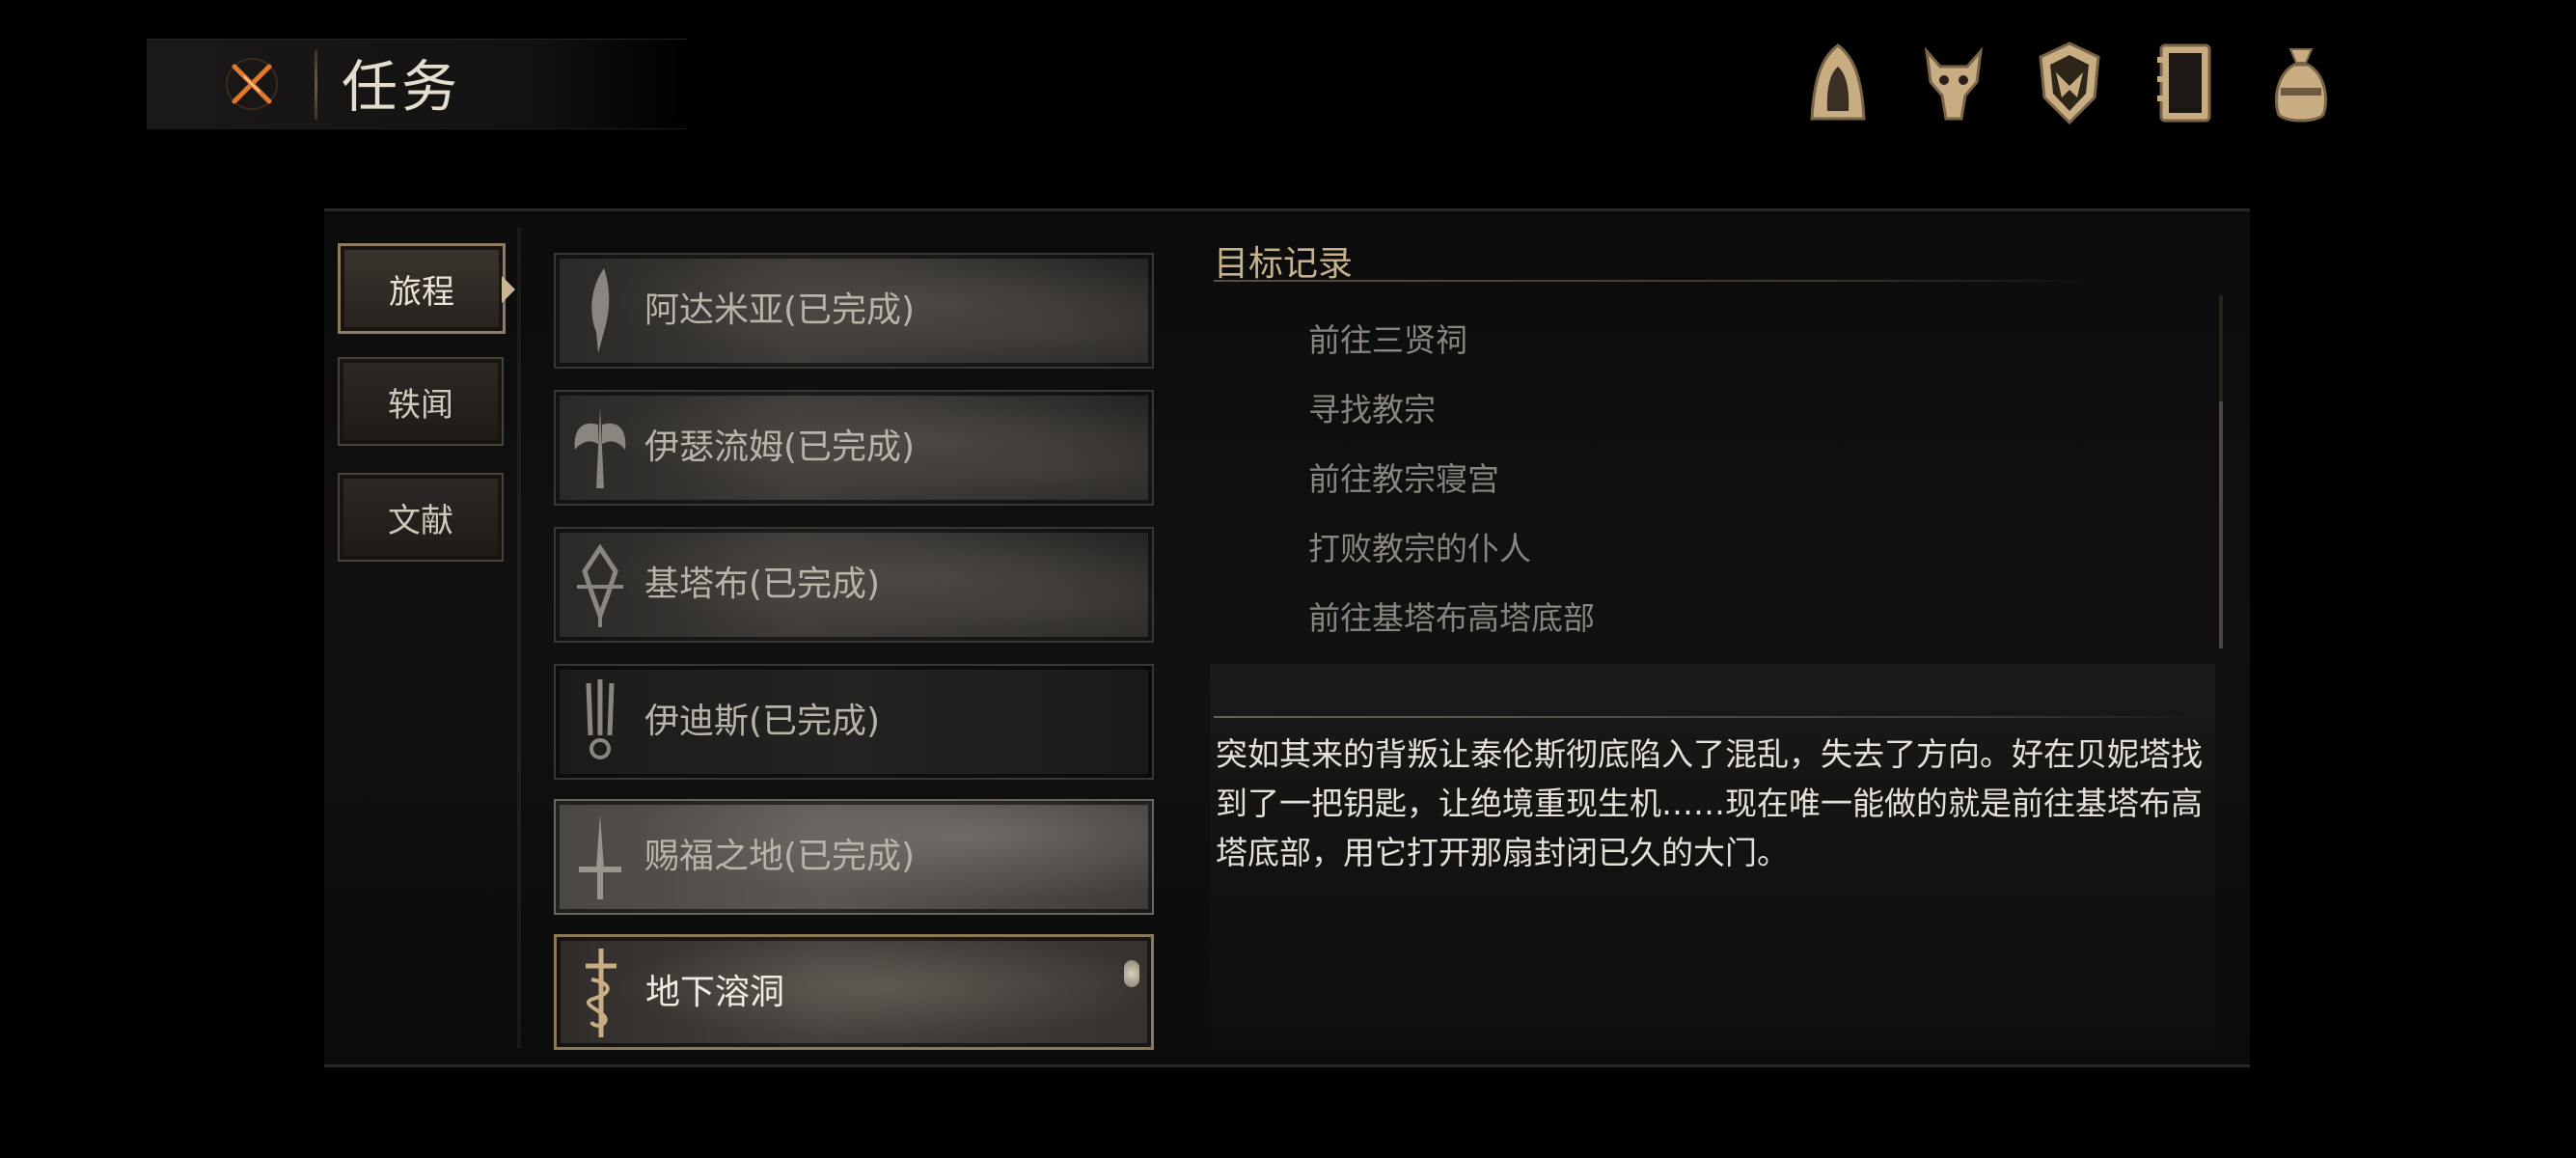 The height and width of the screenshot is (1158, 2576). Describe the element at coordinates (600, 310) in the screenshot. I see `blade-emblem-icon` at that location.